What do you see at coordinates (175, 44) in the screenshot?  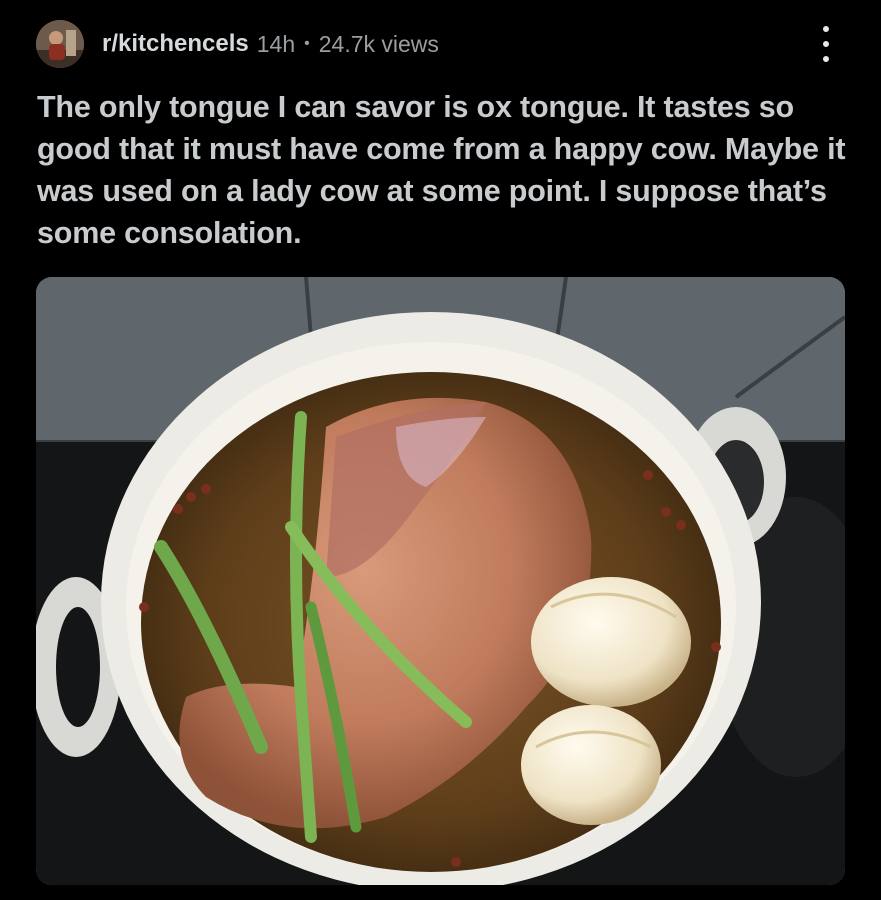 I see `subreddit-name: r/kitchencels` at bounding box center [175, 44].